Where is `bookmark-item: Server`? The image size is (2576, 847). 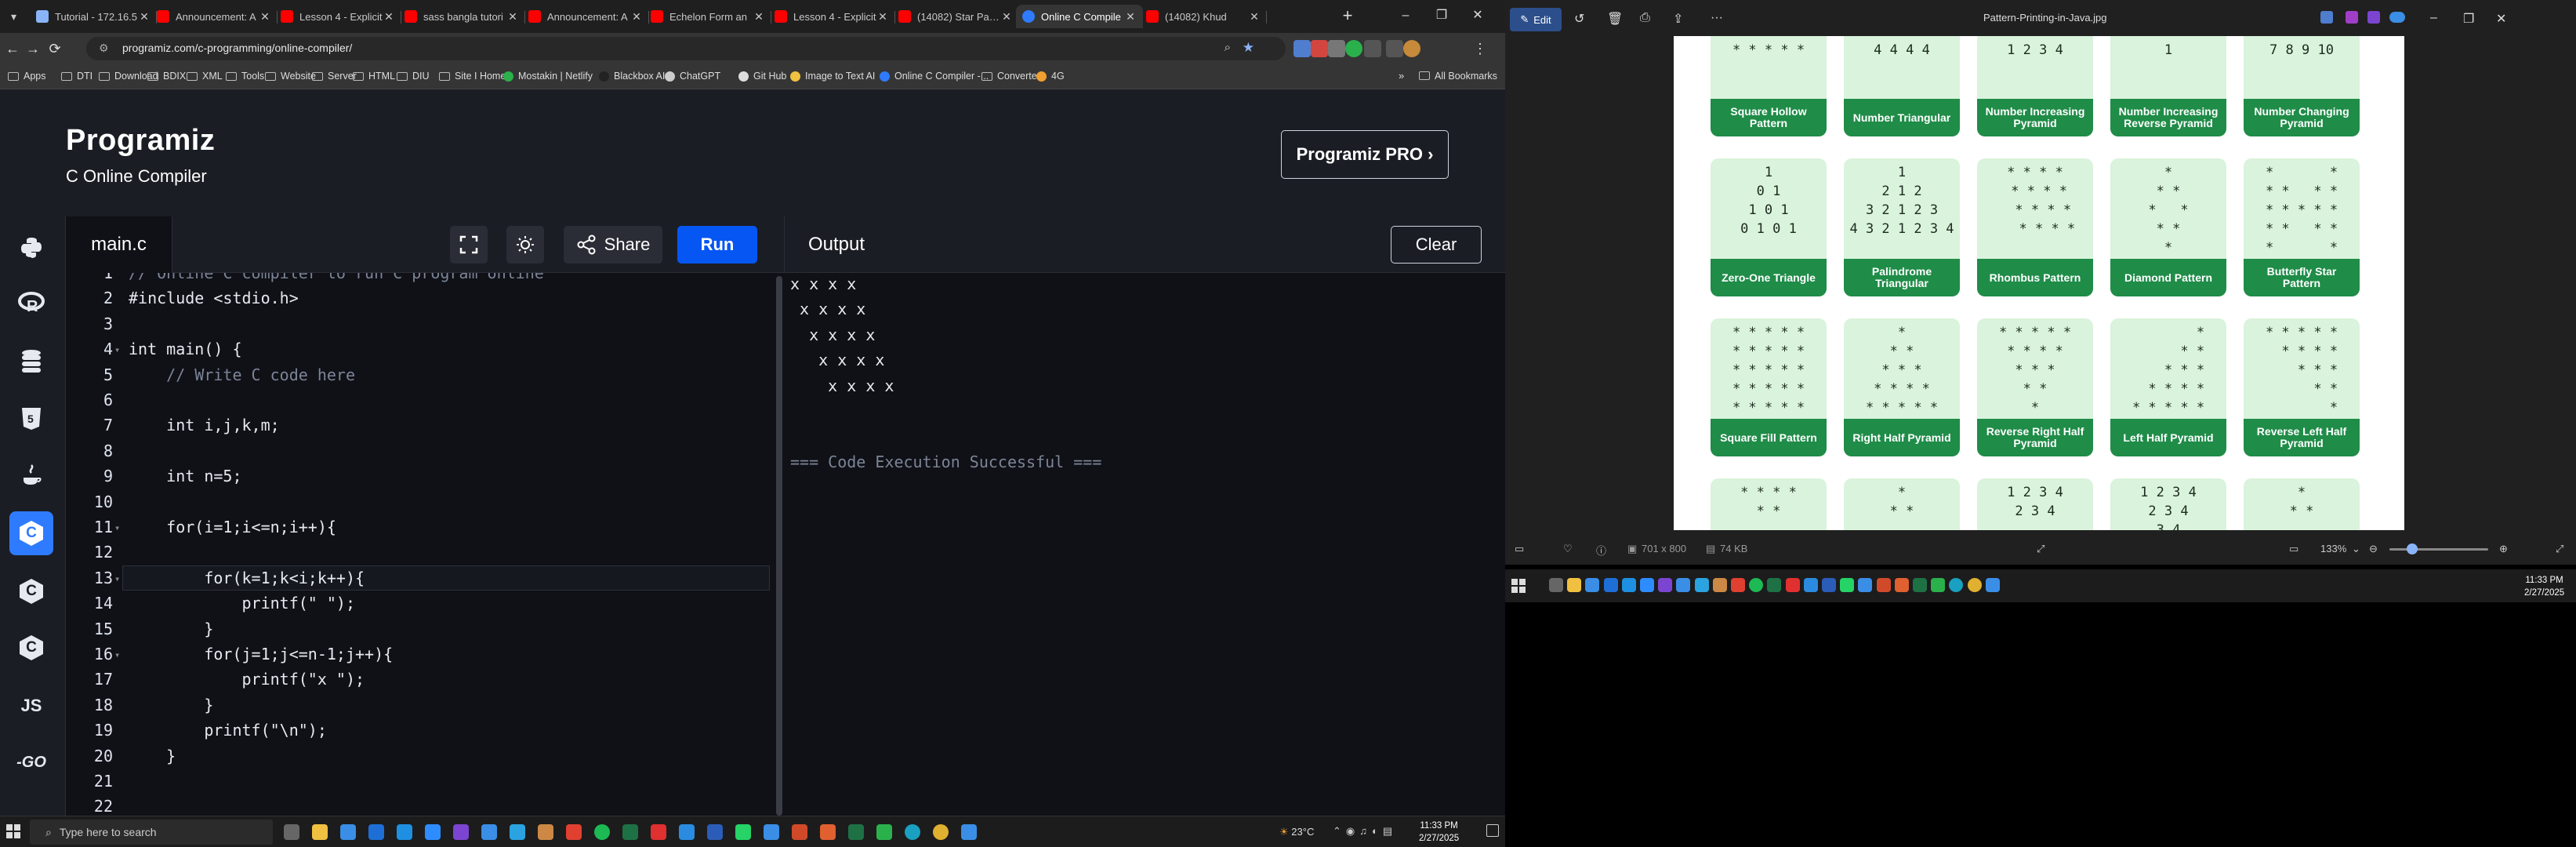
bookmark-item: Server is located at coordinates (334, 76).